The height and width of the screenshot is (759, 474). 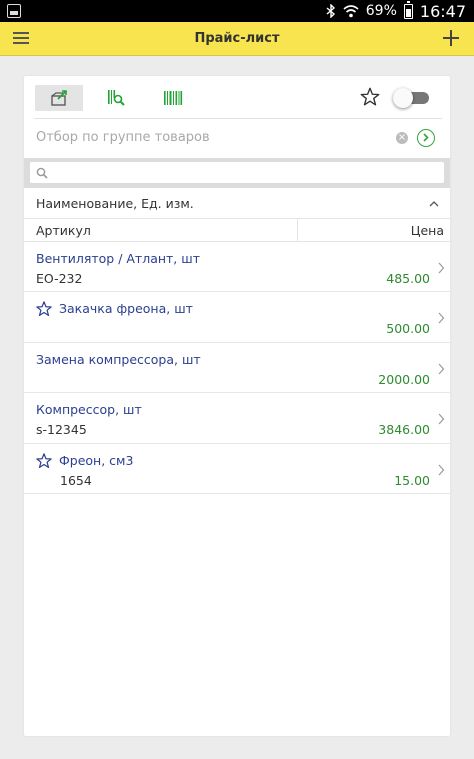 I want to click on list-item: Вентилятор / Атлант, шт EO-232 485.00, so click(x=237, y=267).